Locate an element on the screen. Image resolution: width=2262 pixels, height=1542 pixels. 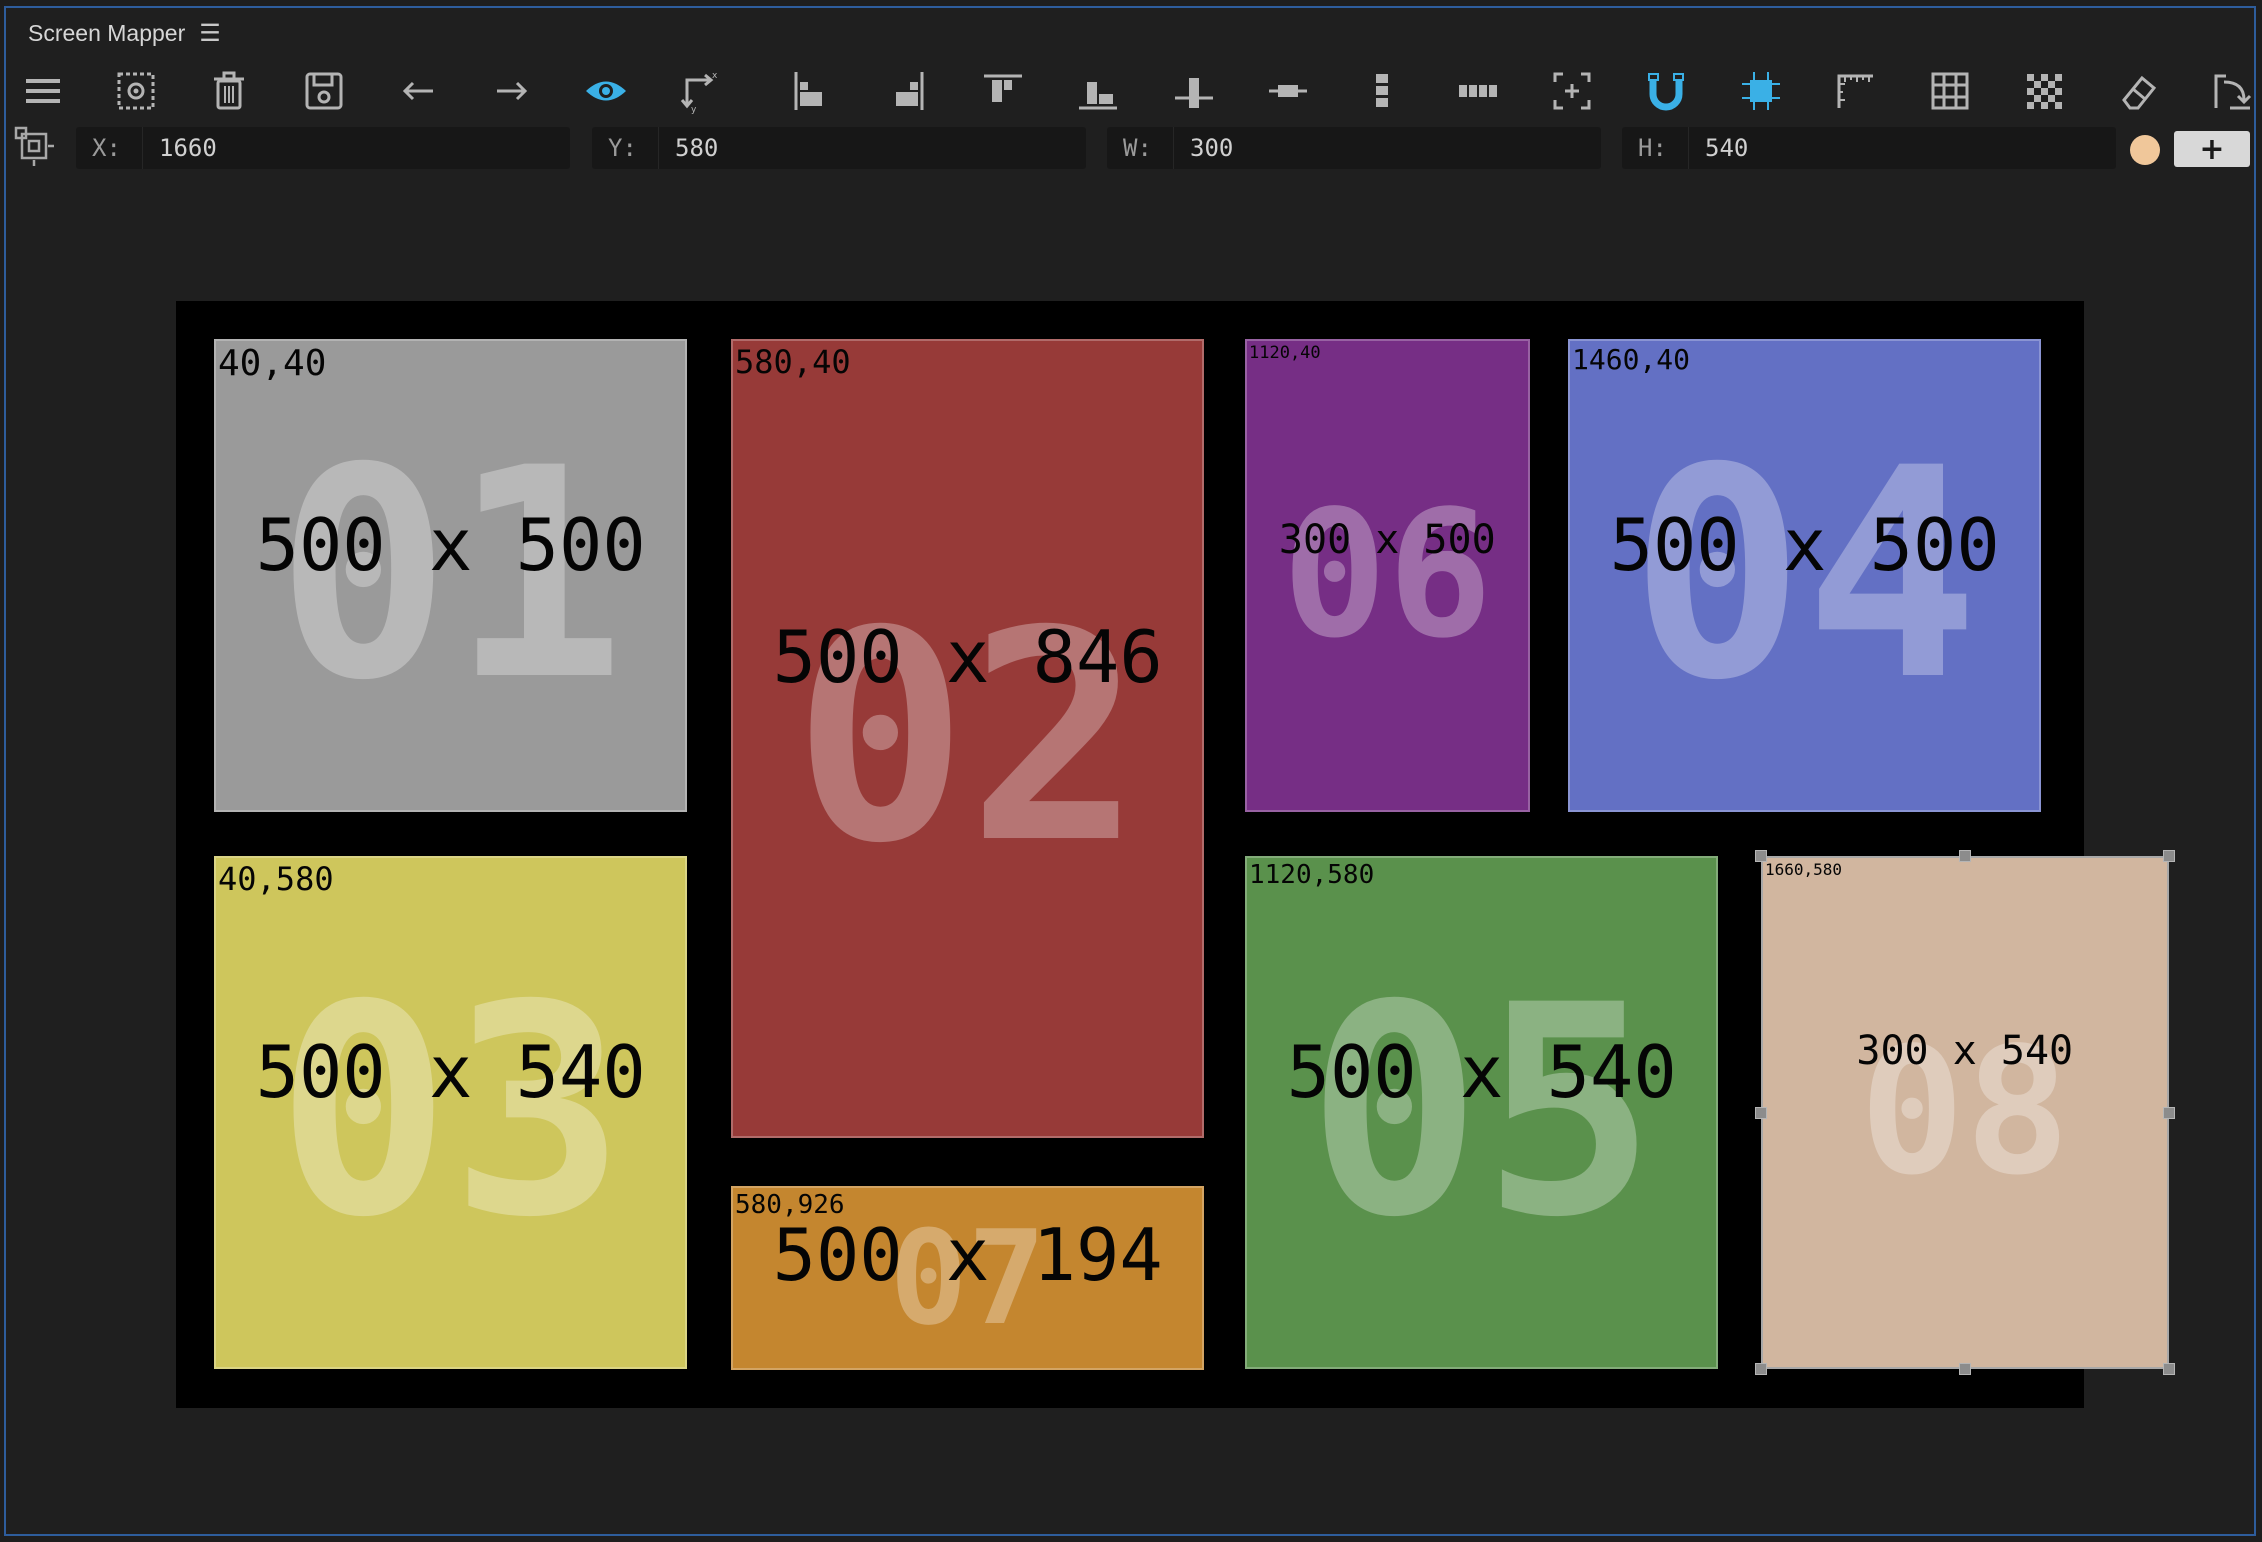
x-field: X: 1660 is located at coordinates (323, 148).